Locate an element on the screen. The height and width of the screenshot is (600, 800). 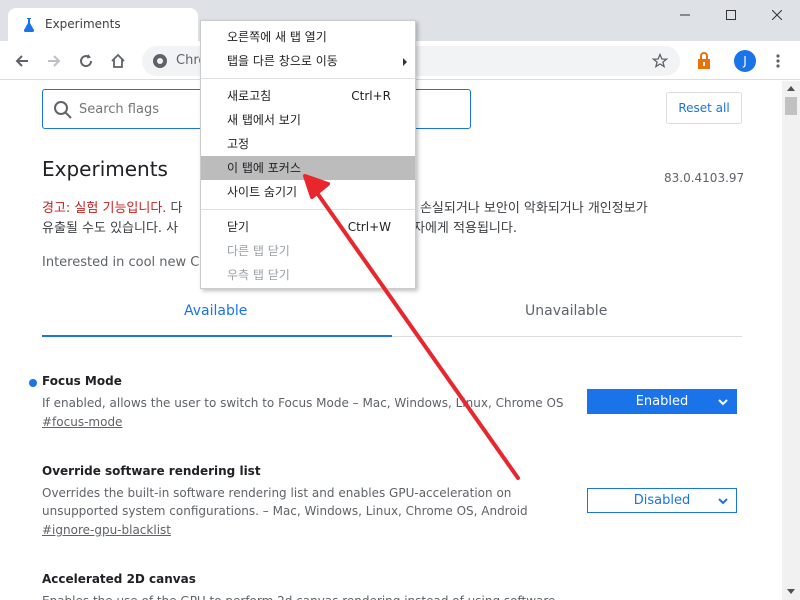
menu-item-pin: 고정 is located at coordinates (308, 144).